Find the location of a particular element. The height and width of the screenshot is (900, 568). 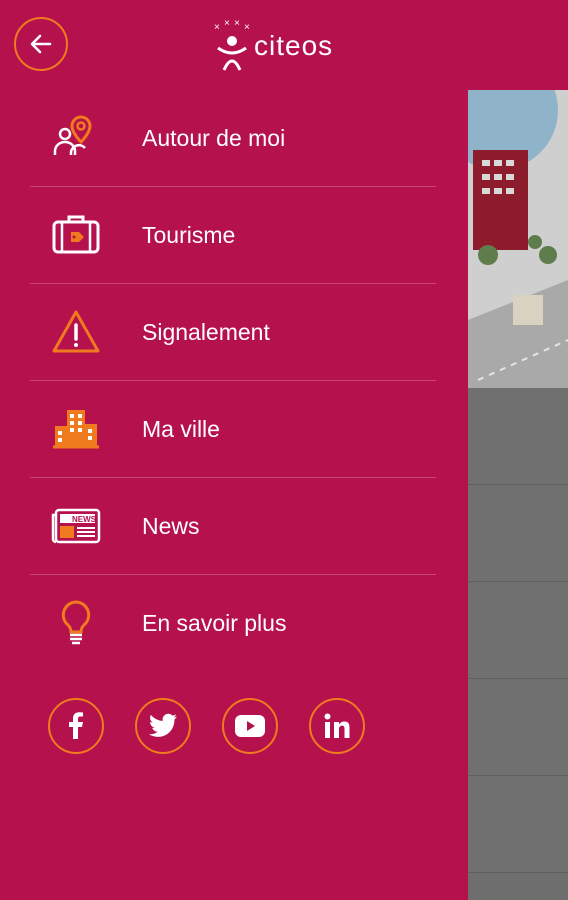

citeos-logo: × × × × citeos is located at coordinates (272, 46).